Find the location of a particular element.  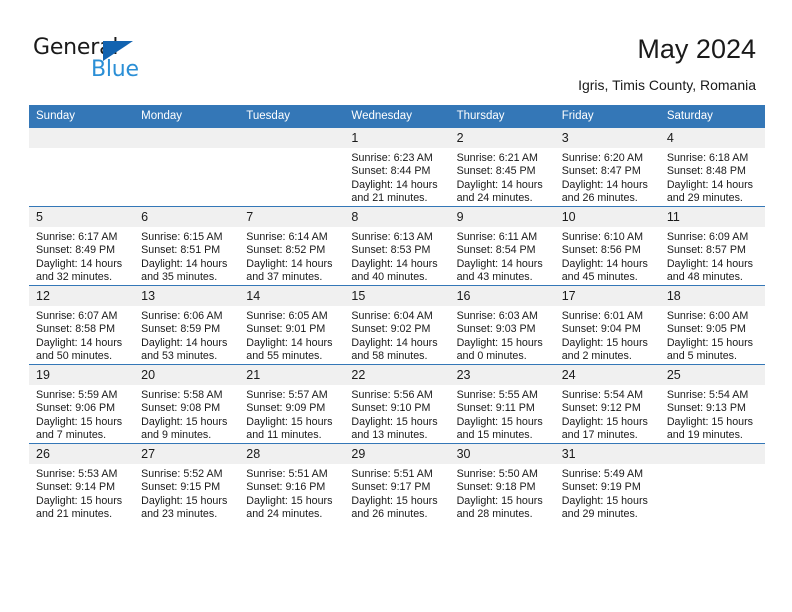

day-number: 18 is located at coordinates (712, 296).